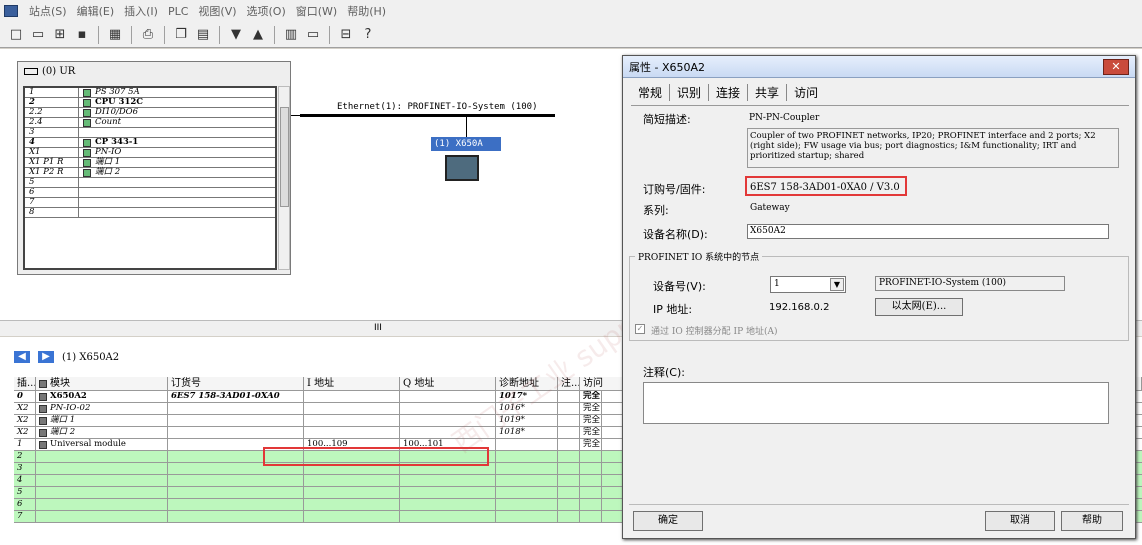 The width and height of the screenshot is (1142, 545). I want to click on dialog-title: 属性 - X650A2, so click(667, 67).